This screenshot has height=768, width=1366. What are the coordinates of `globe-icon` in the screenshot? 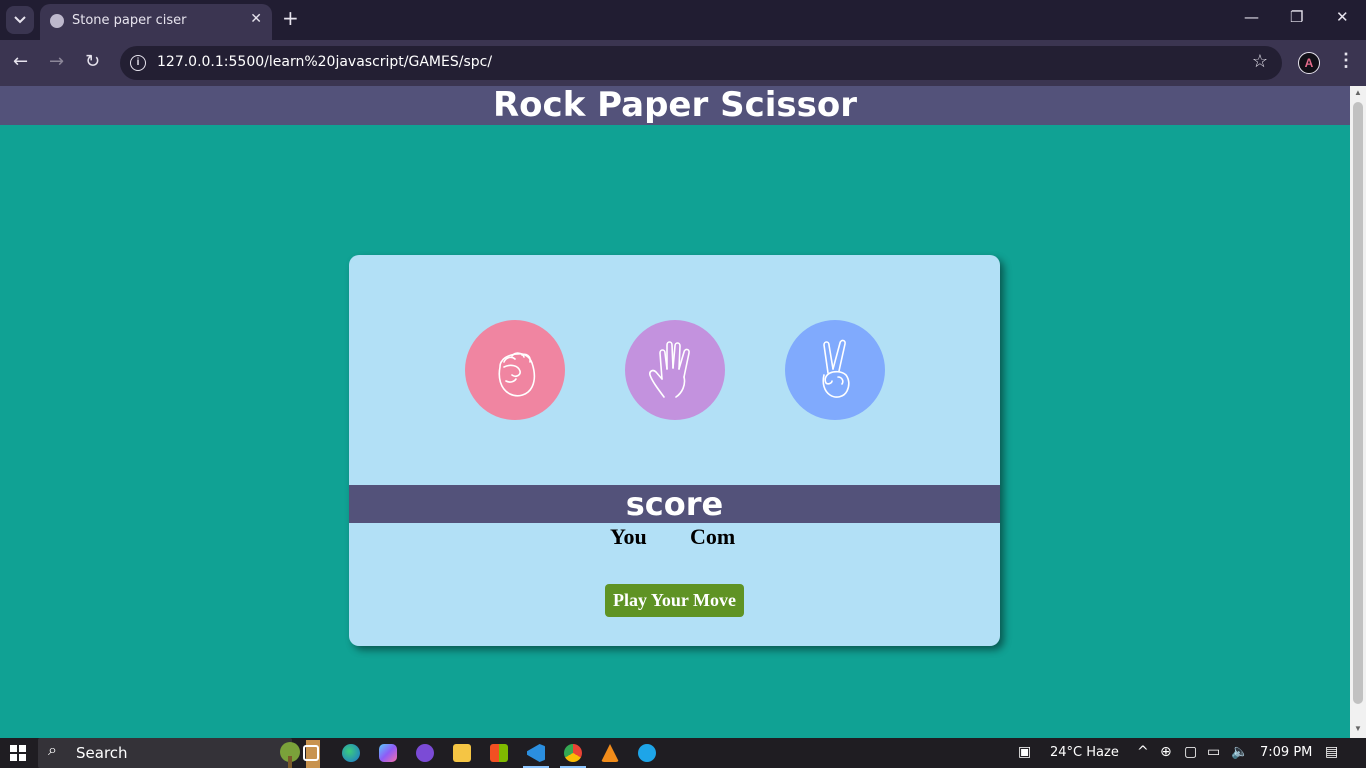 It's located at (57, 21).